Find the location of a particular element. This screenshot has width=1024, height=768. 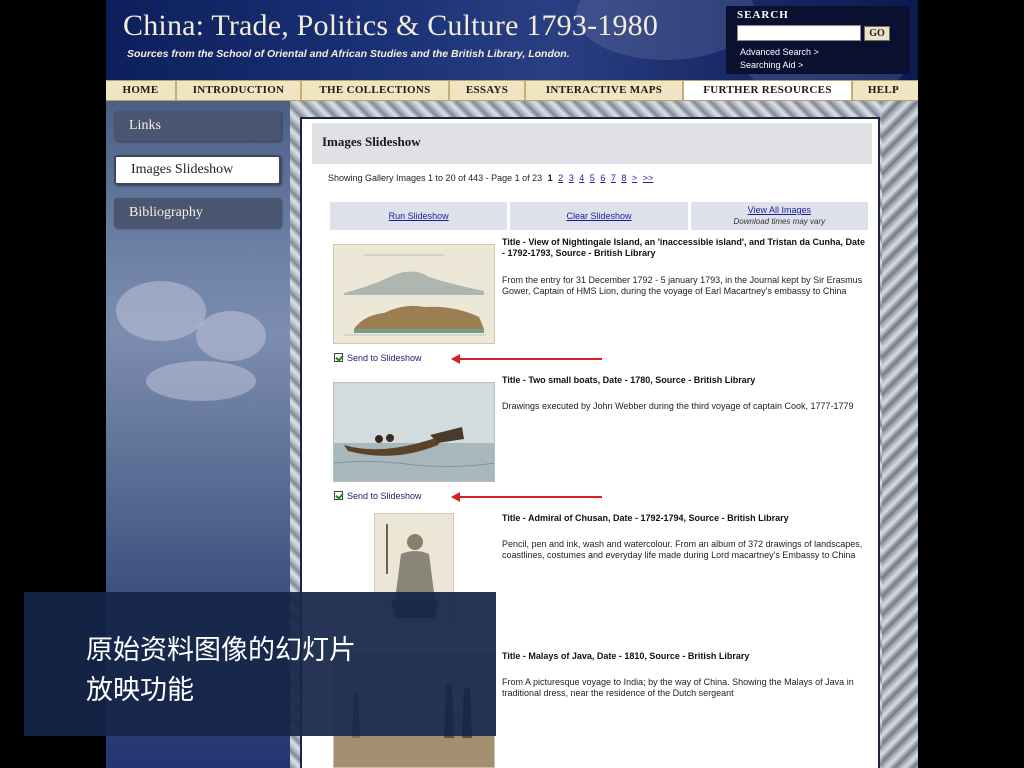

pagination-page-3: 3 is located at coordinates (571, 178).